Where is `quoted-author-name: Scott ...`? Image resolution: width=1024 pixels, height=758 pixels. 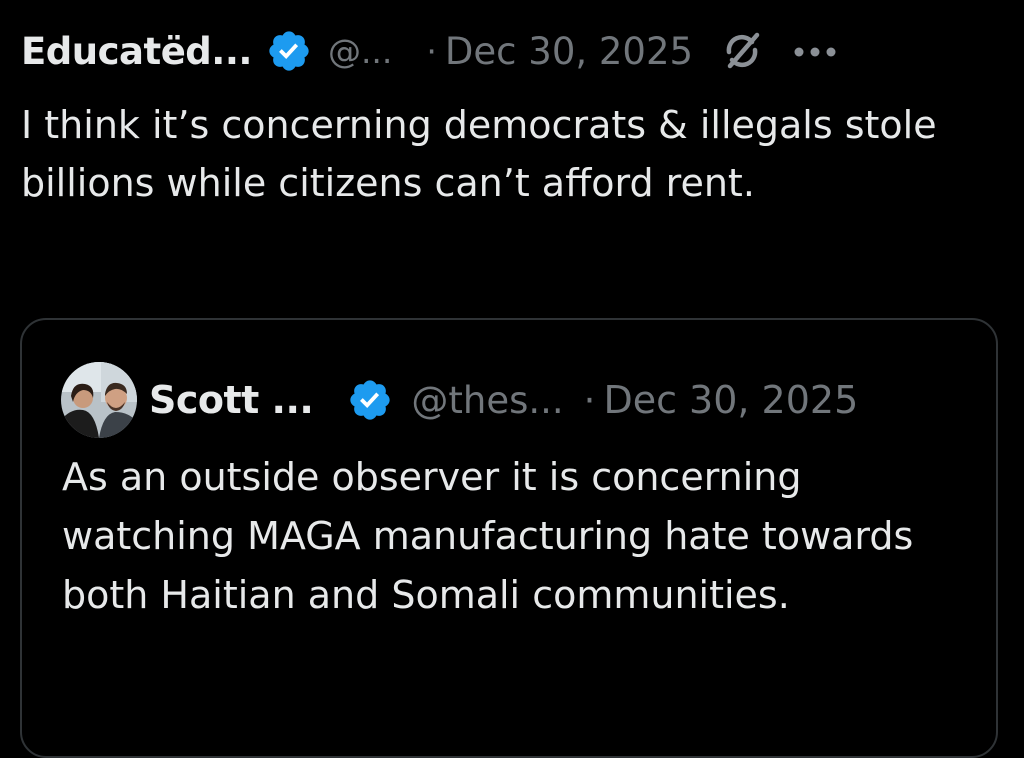
quoted-author-name: Scott ... is located at coordinates (231, 400).